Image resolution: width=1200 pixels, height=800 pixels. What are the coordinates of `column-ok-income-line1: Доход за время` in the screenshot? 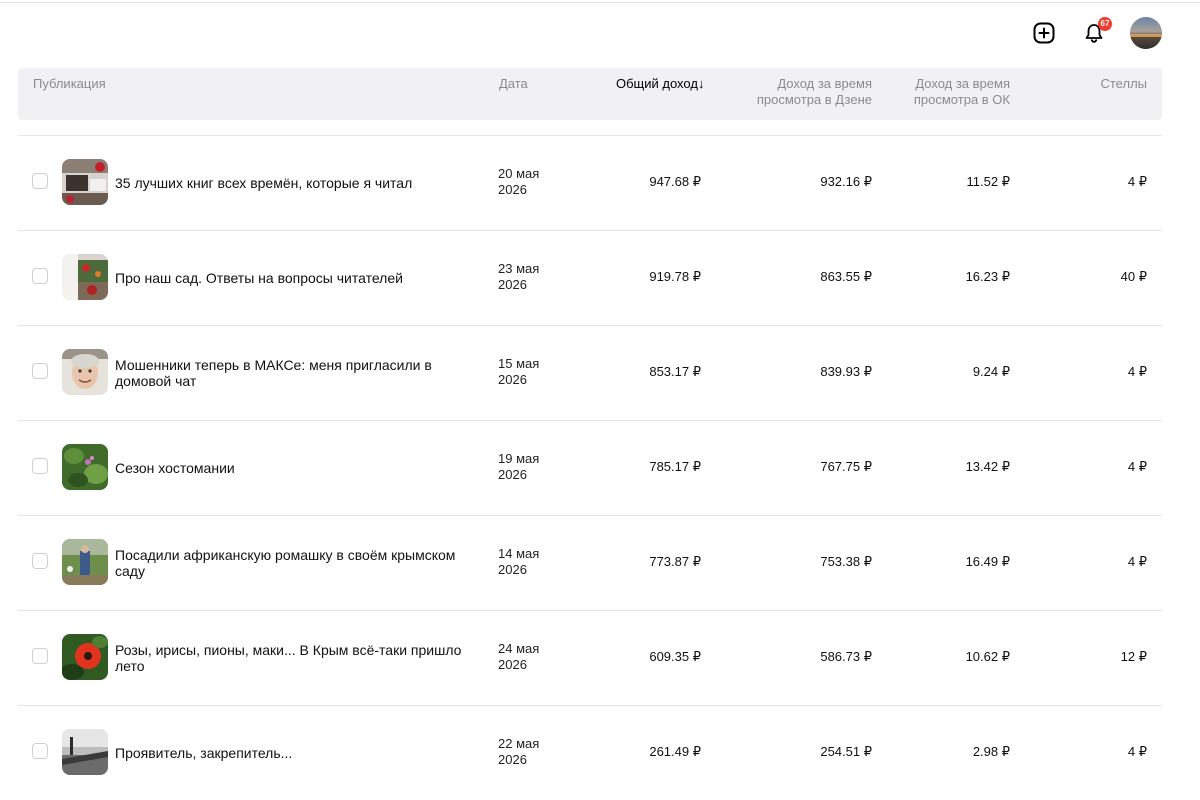 It's located at (962, 83).